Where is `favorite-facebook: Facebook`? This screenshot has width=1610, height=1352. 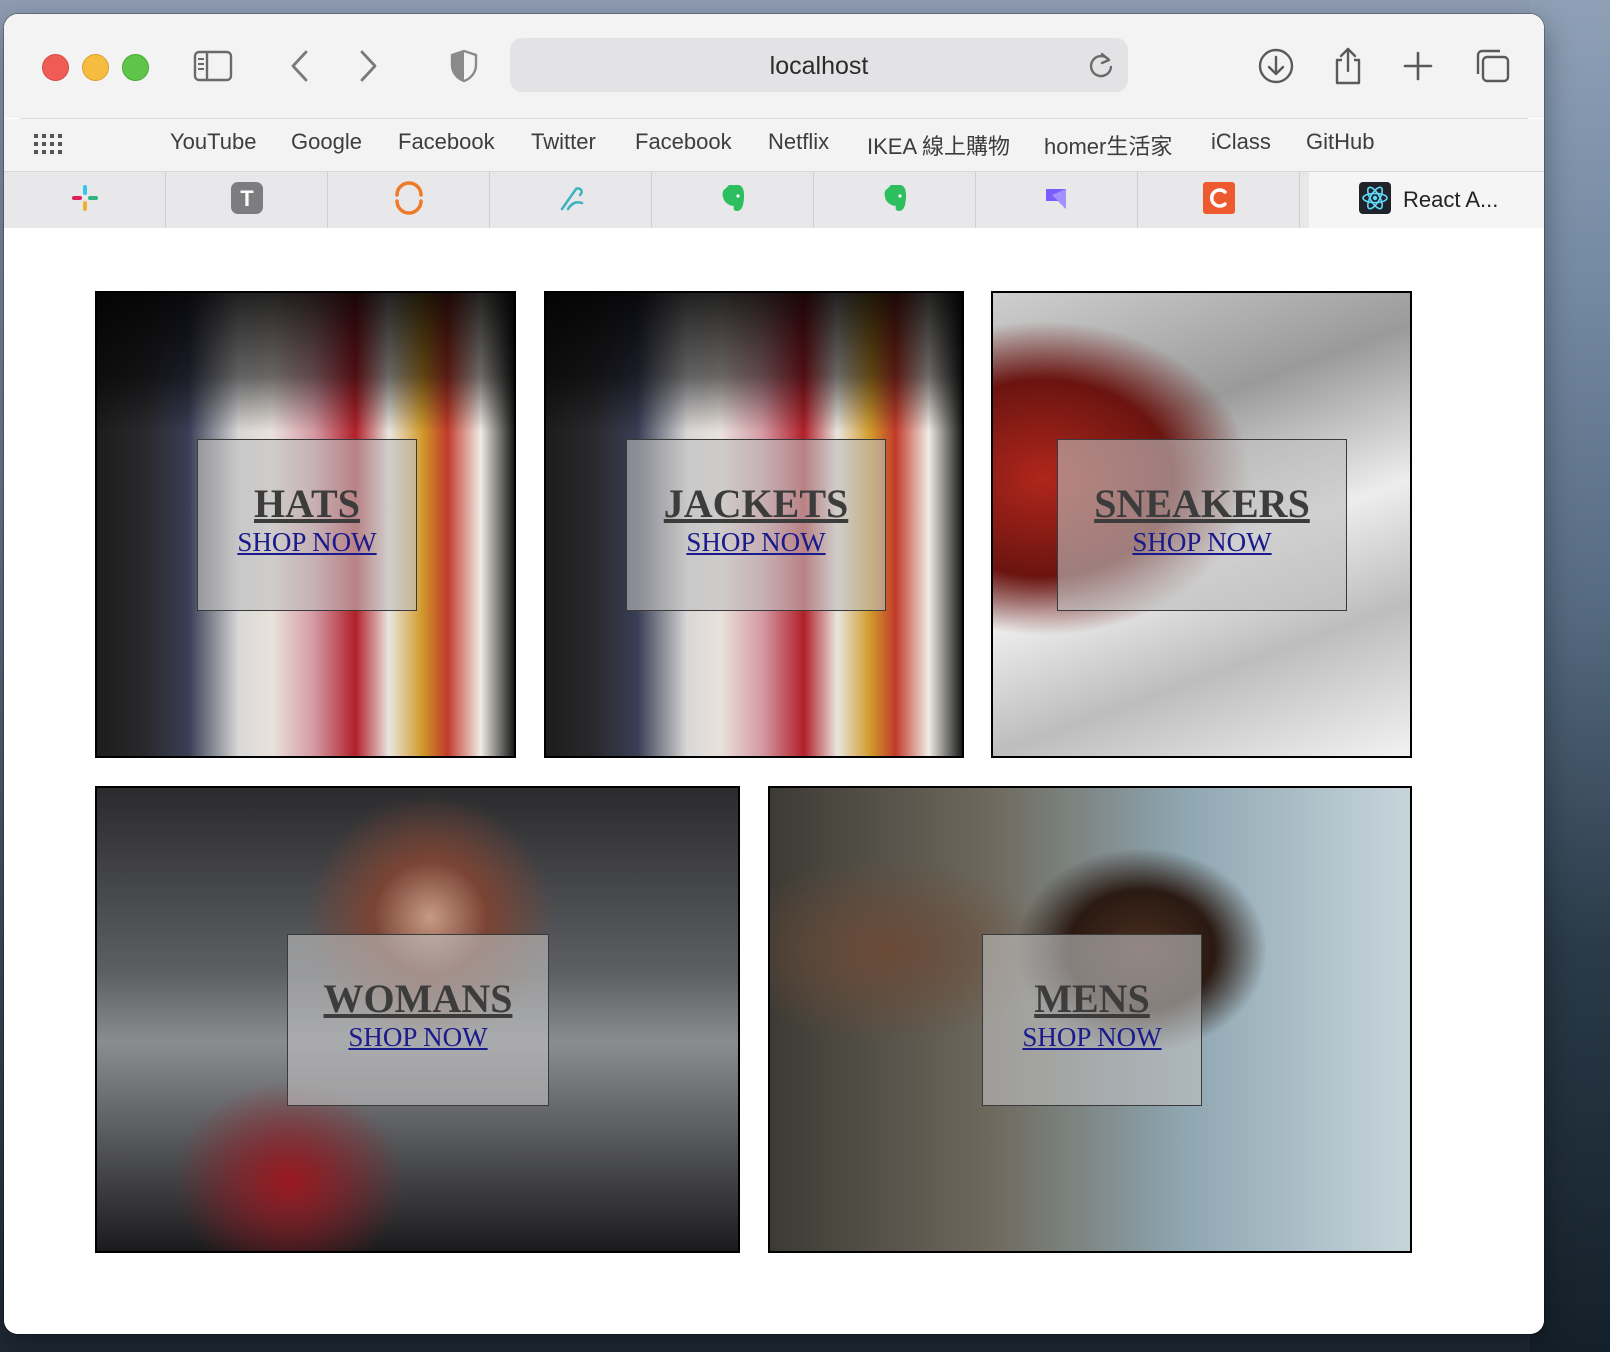 favorite-facebook: Facebook is located at coordinates (446, 142).